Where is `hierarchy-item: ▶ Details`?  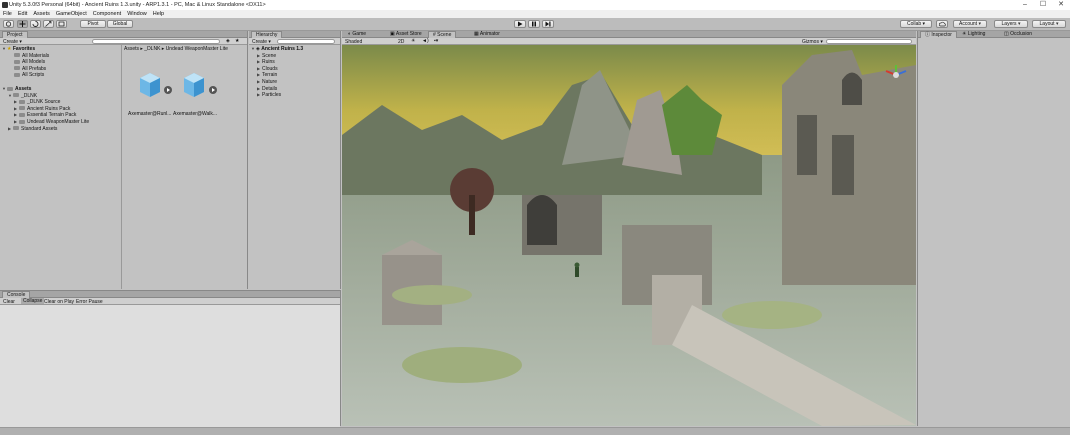 hierarchy-item: ▶ Details is located at coordinates (277, 89).